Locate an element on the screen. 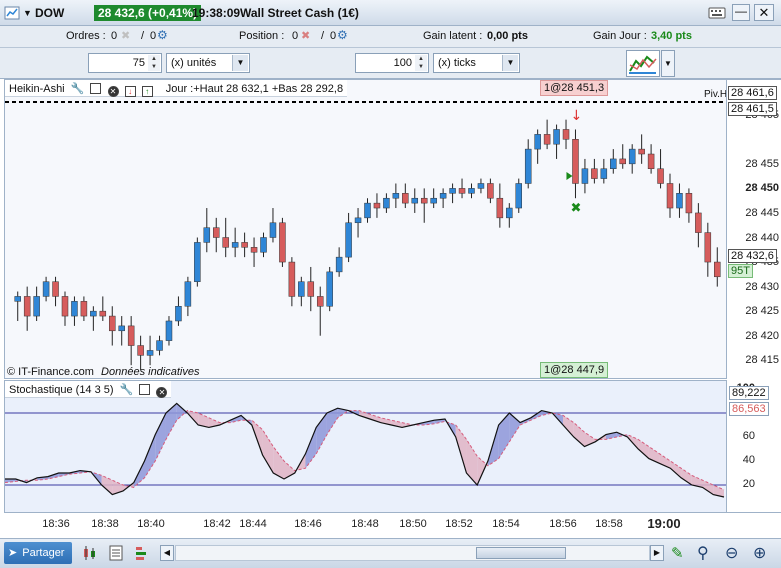 The width and height of the screenshot is (781, 568). zoom-in-icon: ⊕ is located at coordinates (759, 553).